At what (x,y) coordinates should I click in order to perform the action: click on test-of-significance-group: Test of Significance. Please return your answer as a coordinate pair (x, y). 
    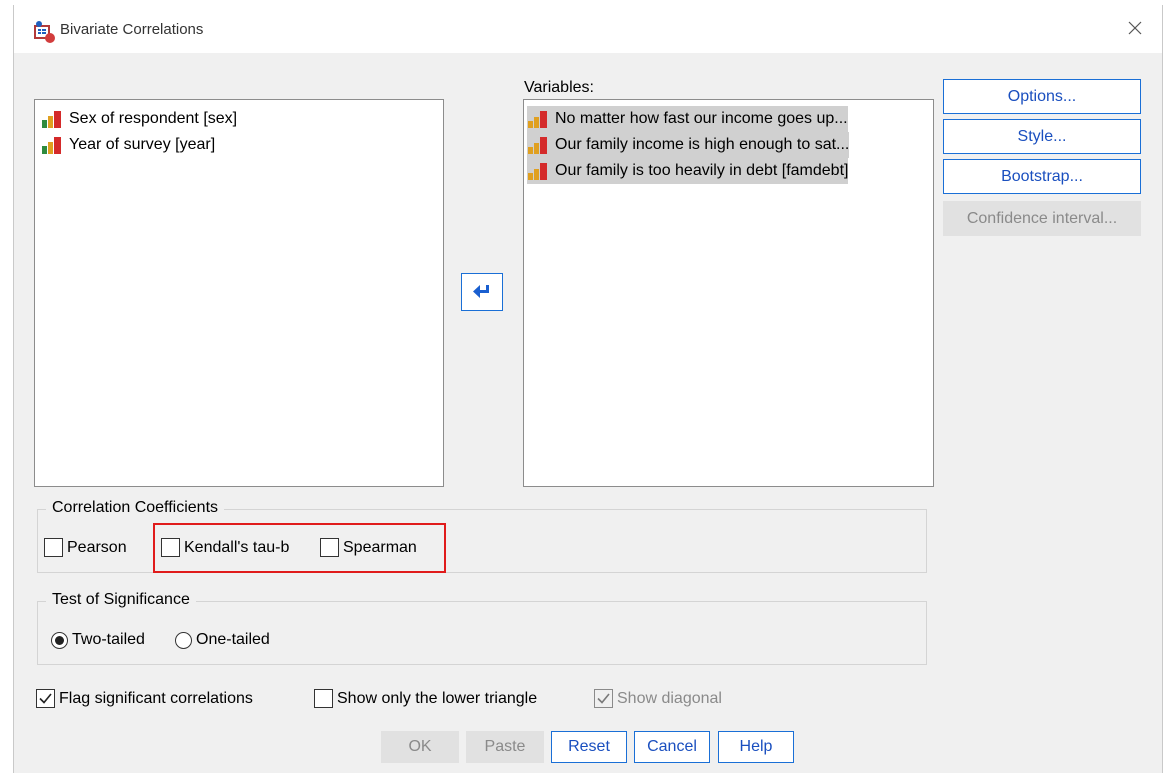
    Looking at the image, I should click on (482, 628).